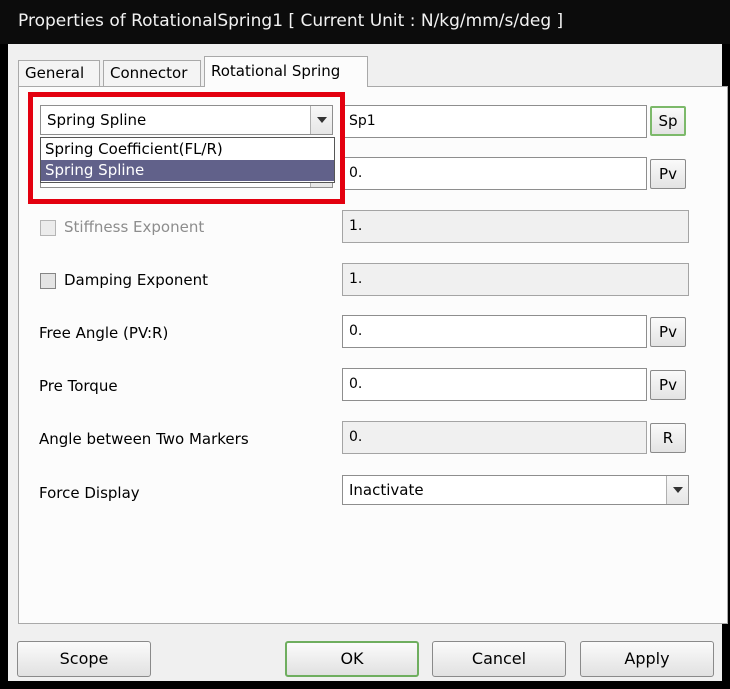 Image resolution: width=730 pixels, height=689 pixels. I want to click on tab-general-label: General, so click(55, 73).